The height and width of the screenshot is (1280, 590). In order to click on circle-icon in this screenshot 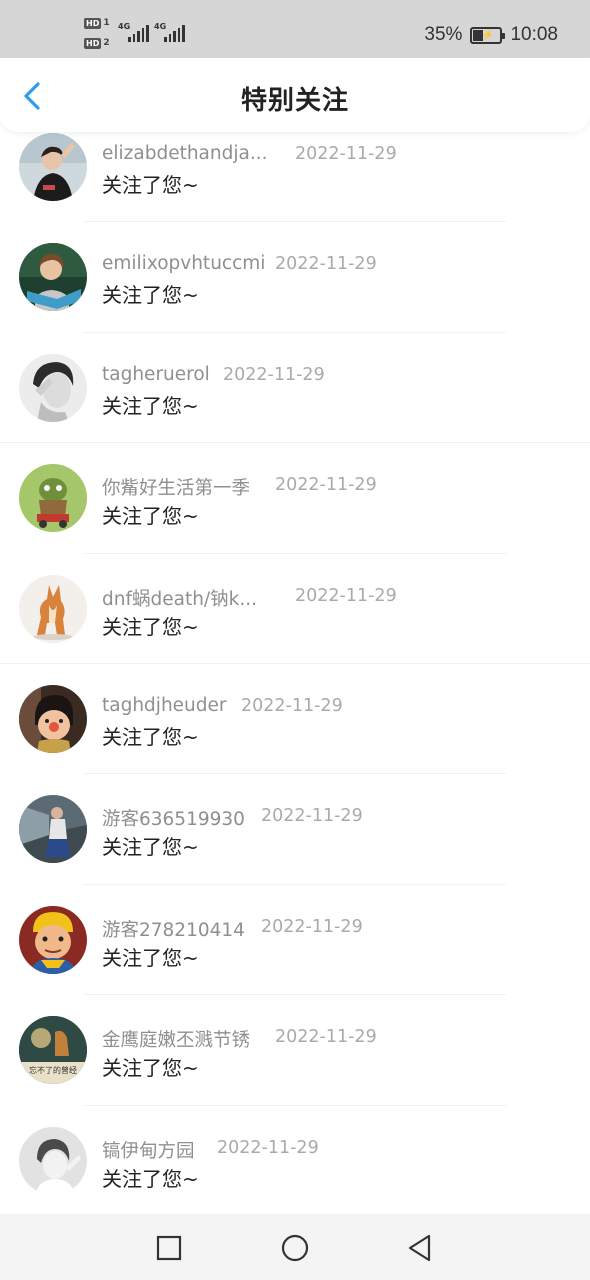, I will do `click(295, 1248)`.